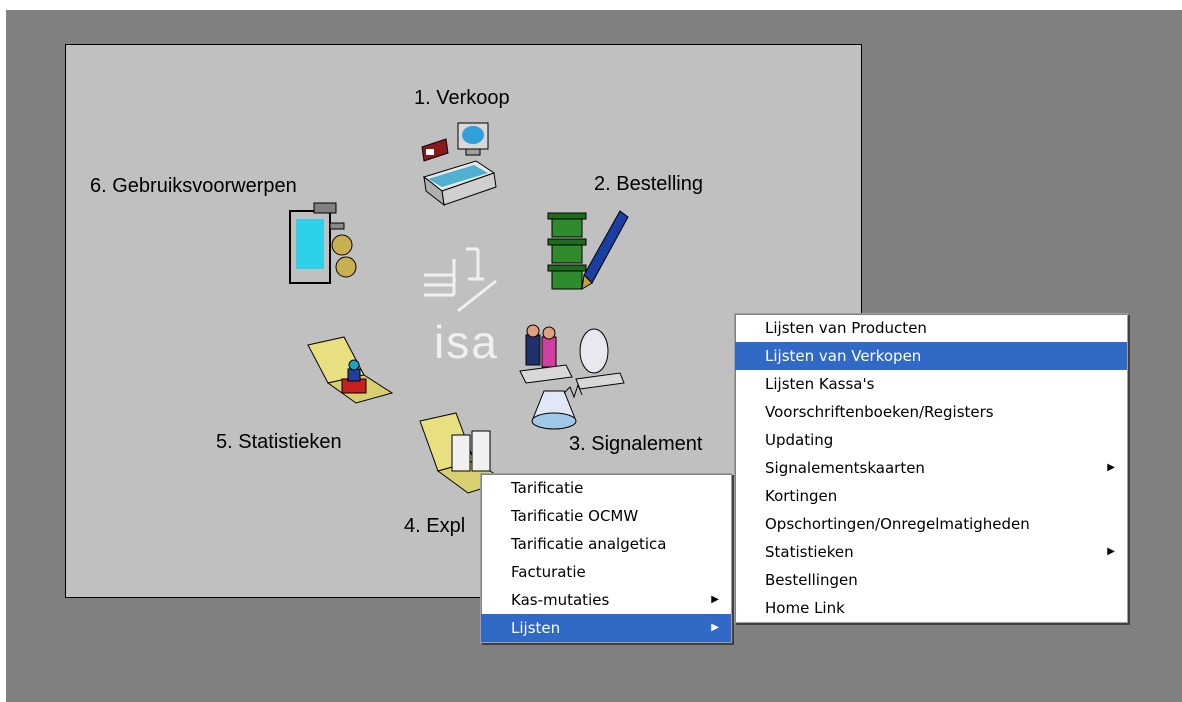 Image resolution: width=1182 pixels, height=702 pixels. I want to click on menu-item-facturatie: Facturatie, so click(606, 572).